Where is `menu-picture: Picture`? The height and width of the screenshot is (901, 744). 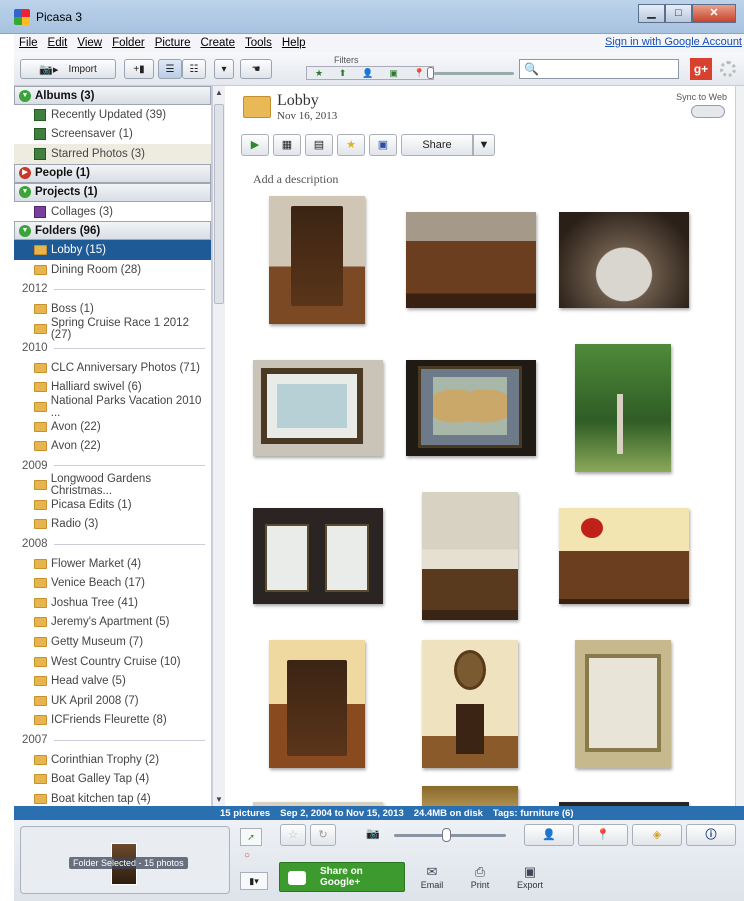 menu-picture: Picture is located at coordinates (173, 43).